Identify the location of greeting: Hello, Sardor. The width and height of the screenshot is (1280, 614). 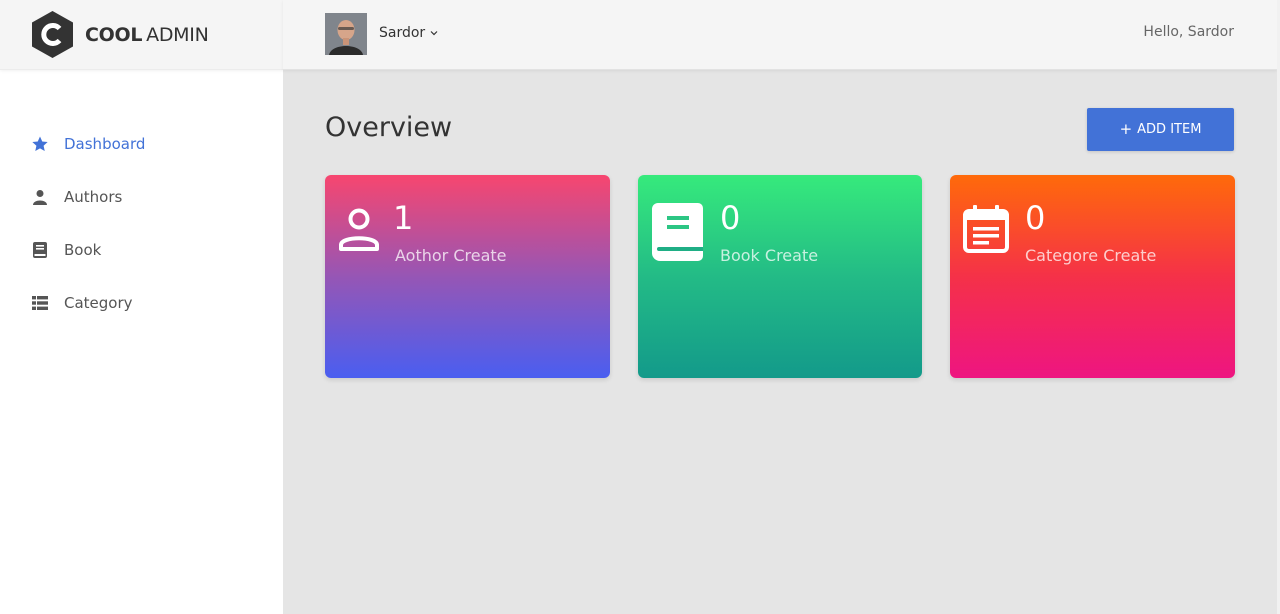
(1188, 32).